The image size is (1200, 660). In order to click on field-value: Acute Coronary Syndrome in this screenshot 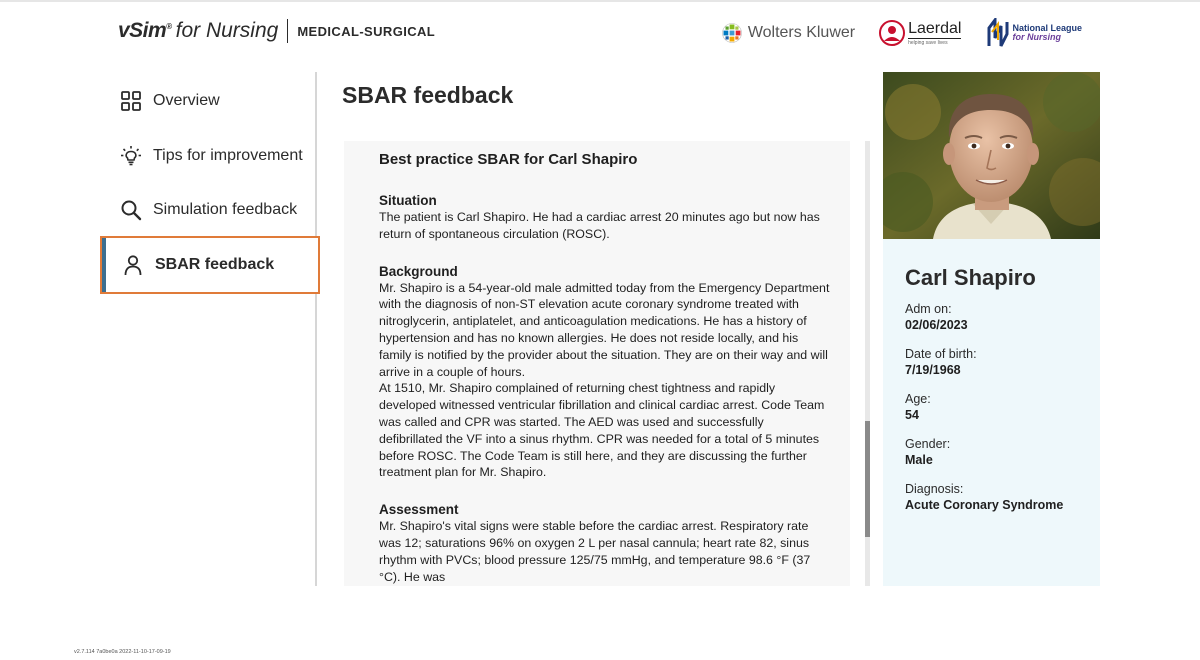, I will do `click(984, 505)`.